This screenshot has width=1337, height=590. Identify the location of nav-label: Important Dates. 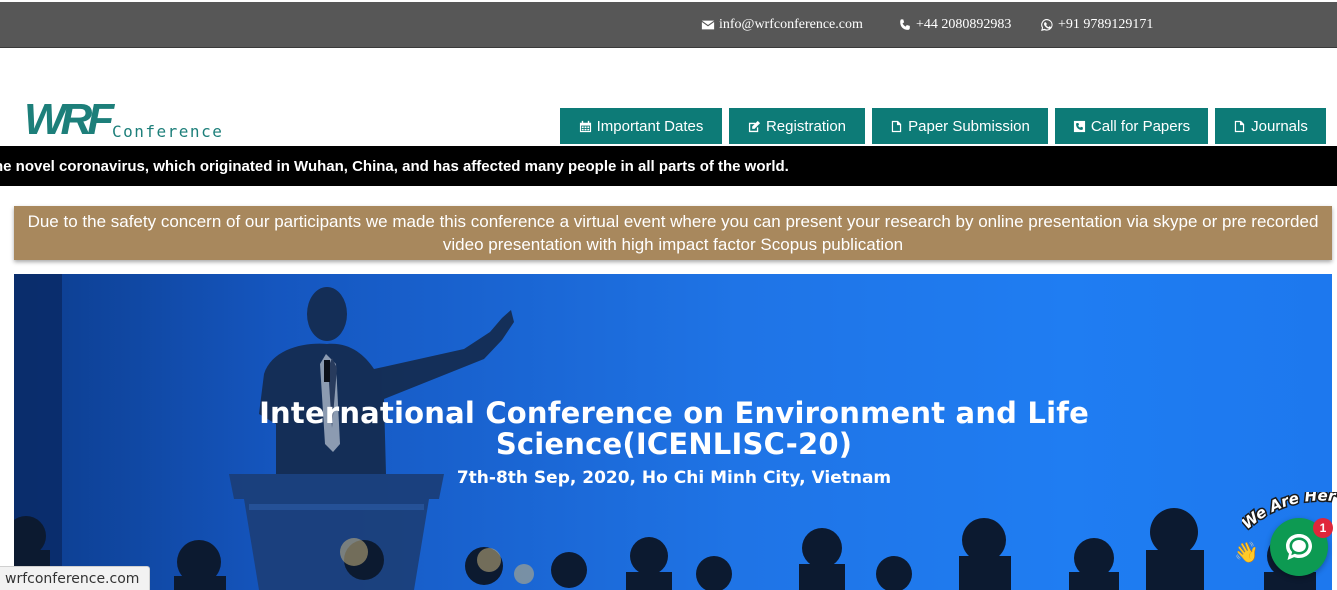
(650, 126).